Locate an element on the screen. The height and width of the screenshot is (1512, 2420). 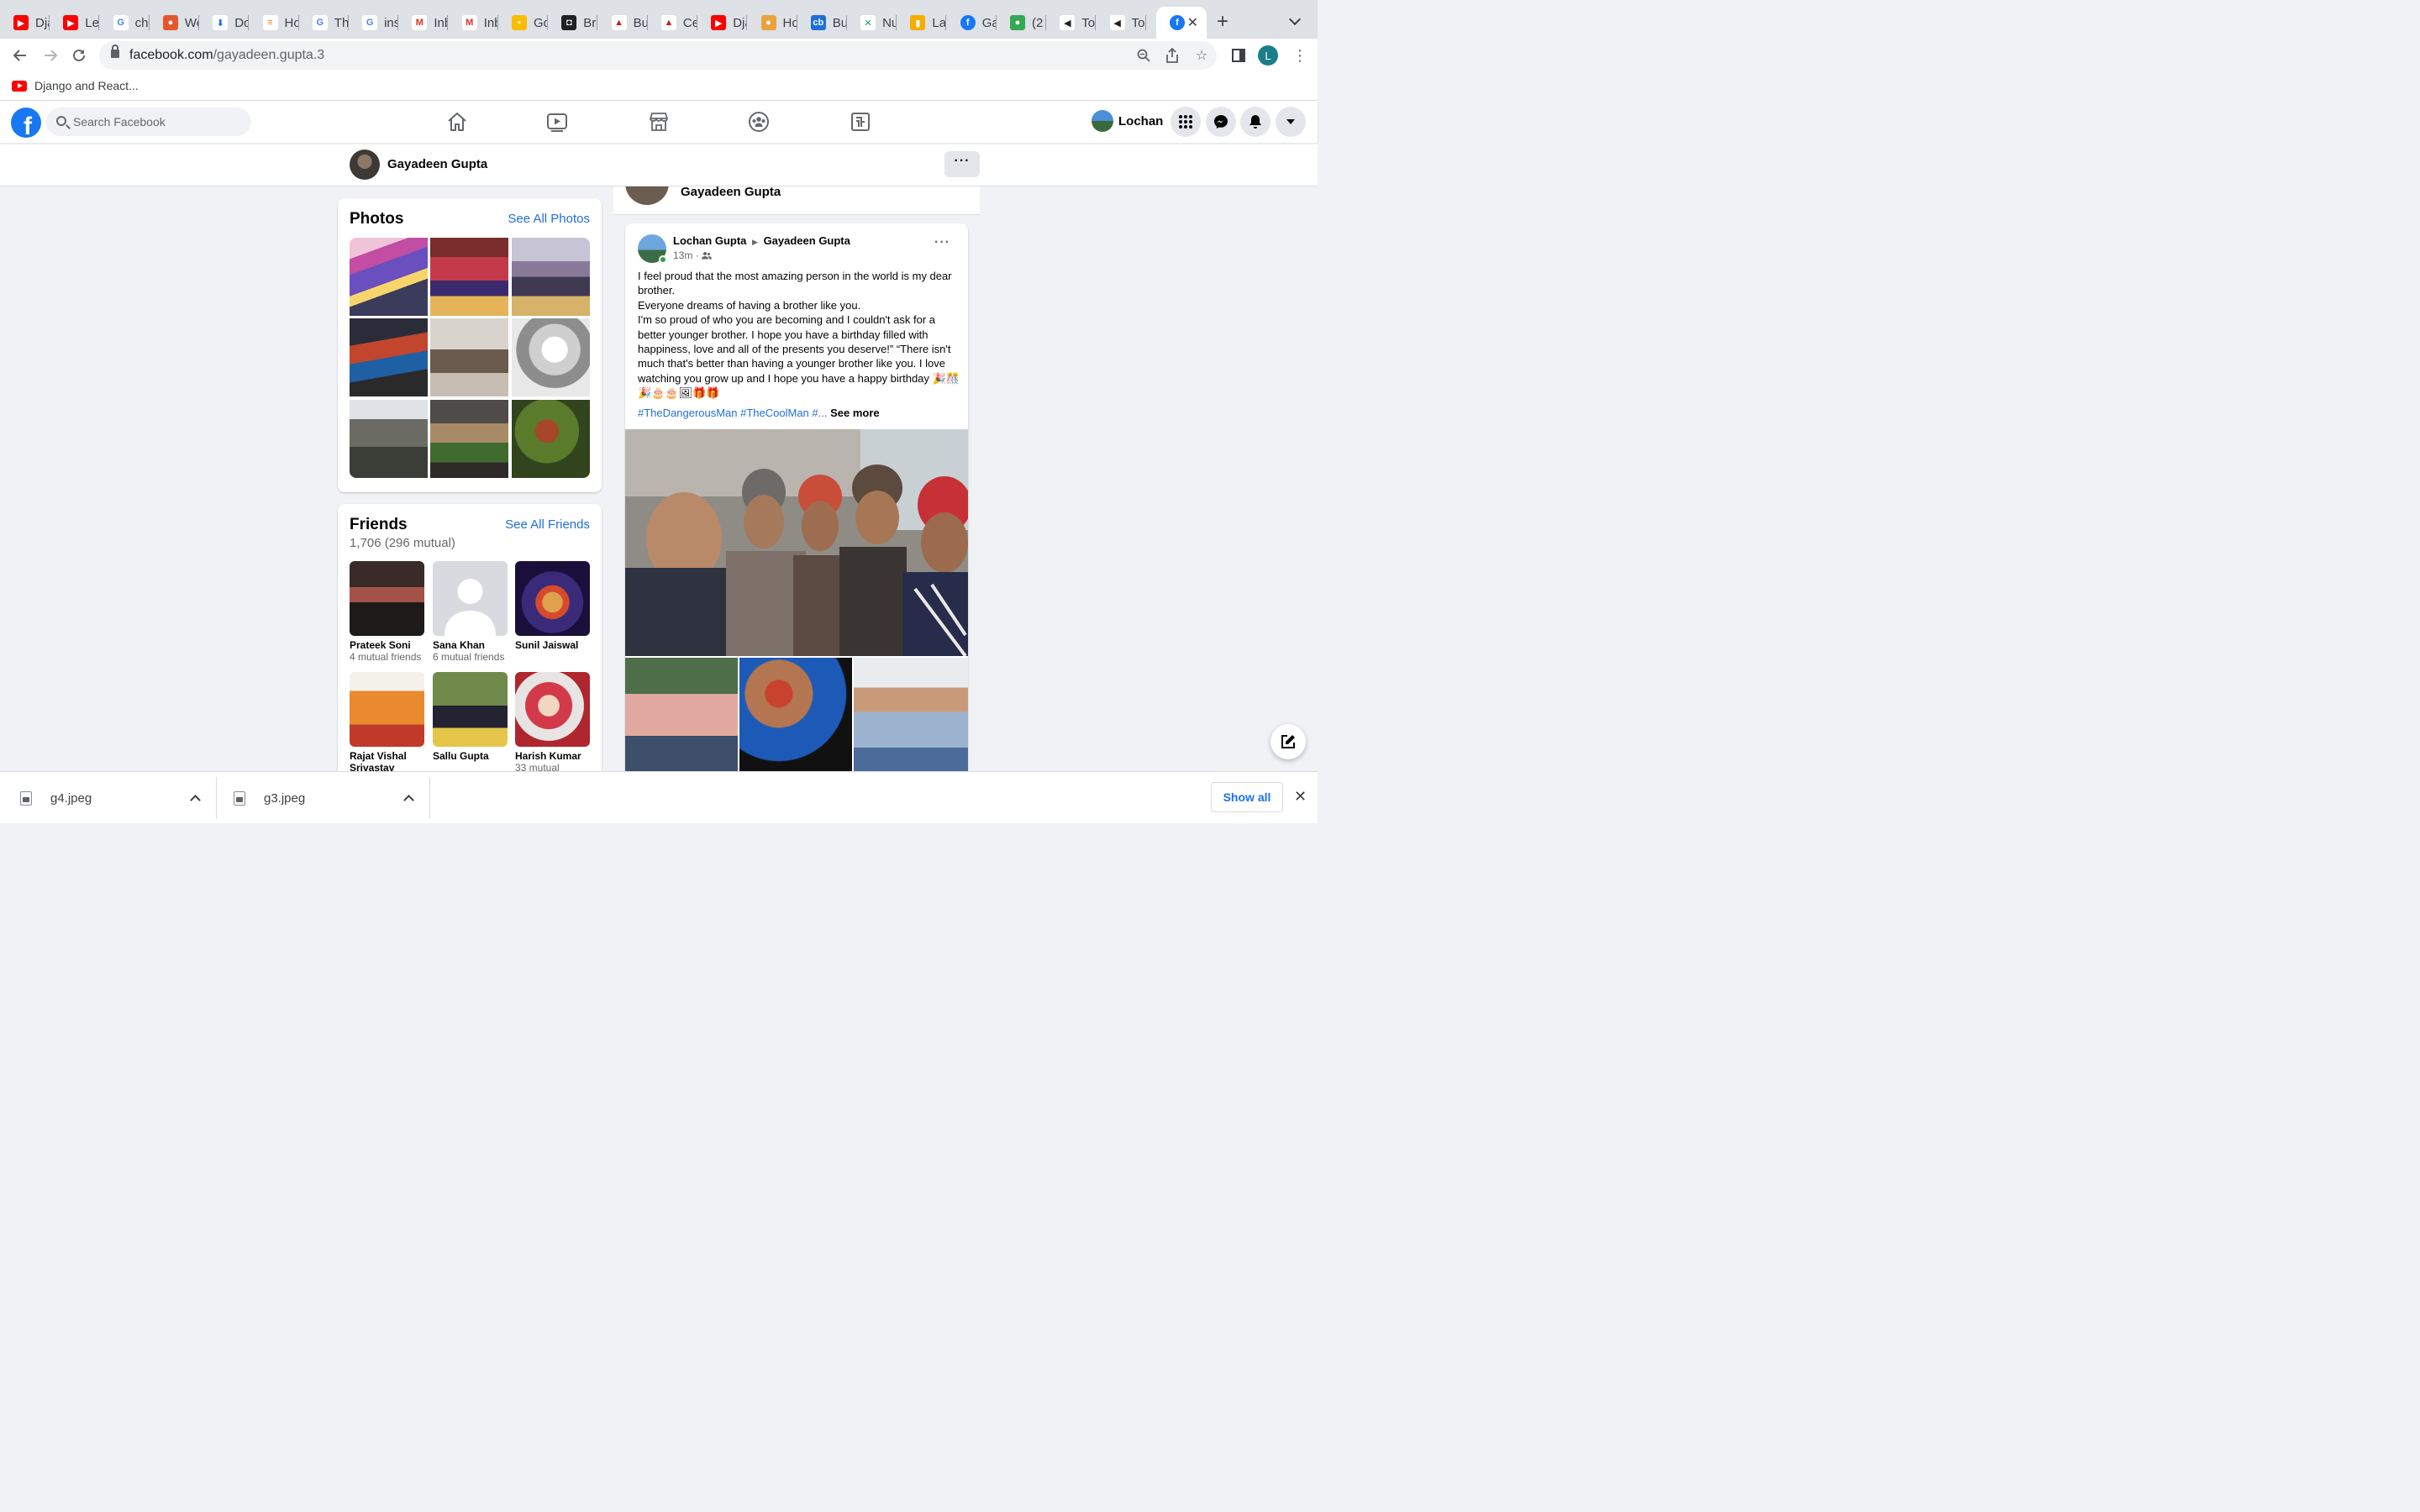
browser-tab: cb Bu is located at coordinates (822, 23).